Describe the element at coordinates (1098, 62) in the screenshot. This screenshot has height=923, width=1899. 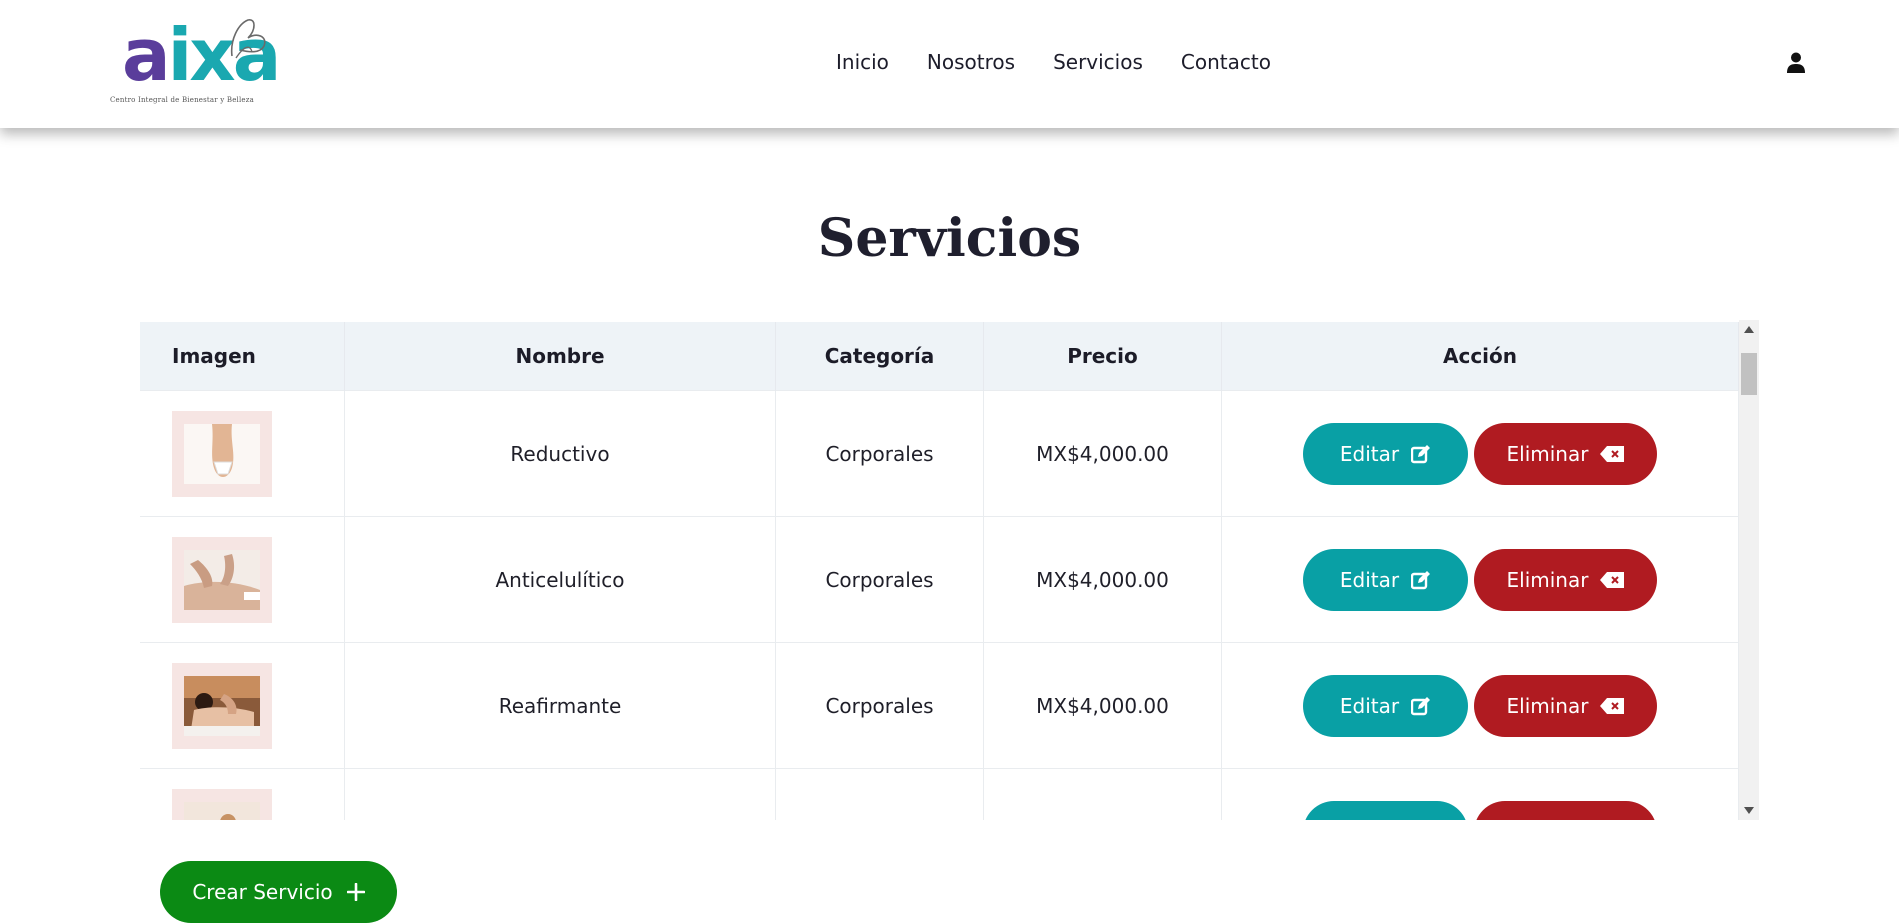
I see `nav-servicios: Servicios` at that location.